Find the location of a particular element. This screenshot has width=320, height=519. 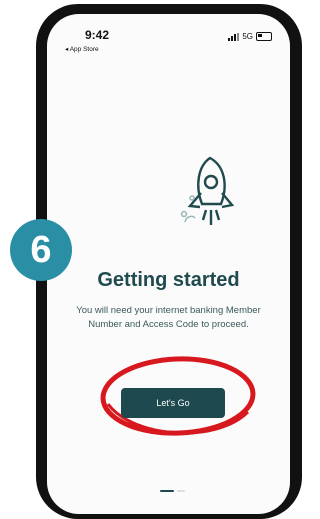

page-title: Getting started is located at coordinates (168, 280).